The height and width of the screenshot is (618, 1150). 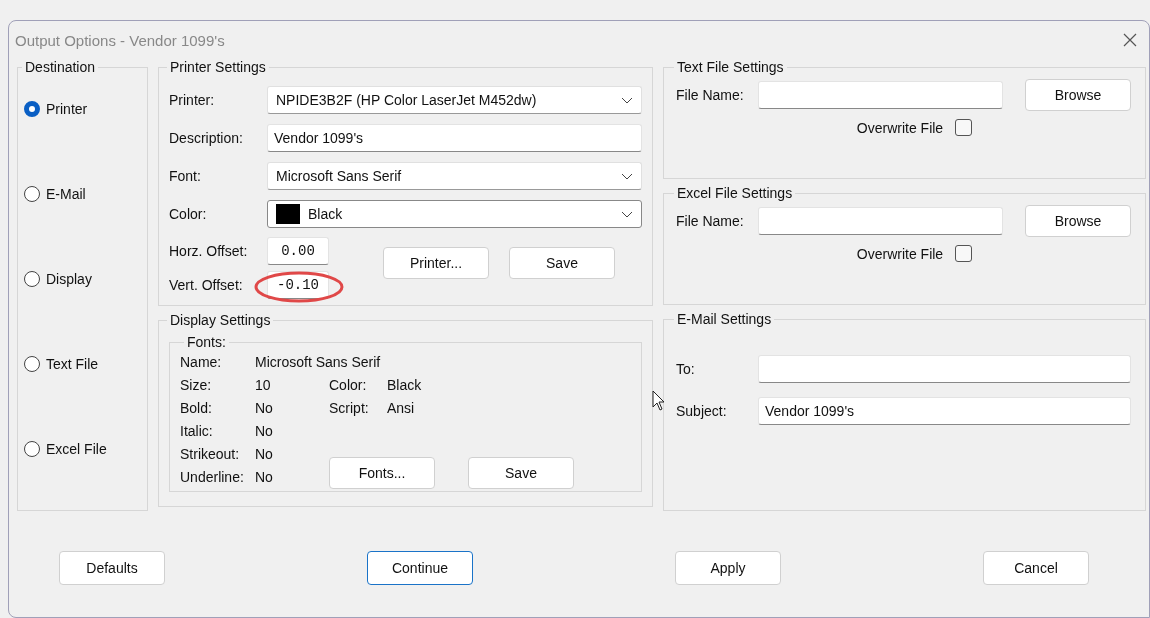 I want to click on radio-option: Excel File, so click(x=85, y=469).